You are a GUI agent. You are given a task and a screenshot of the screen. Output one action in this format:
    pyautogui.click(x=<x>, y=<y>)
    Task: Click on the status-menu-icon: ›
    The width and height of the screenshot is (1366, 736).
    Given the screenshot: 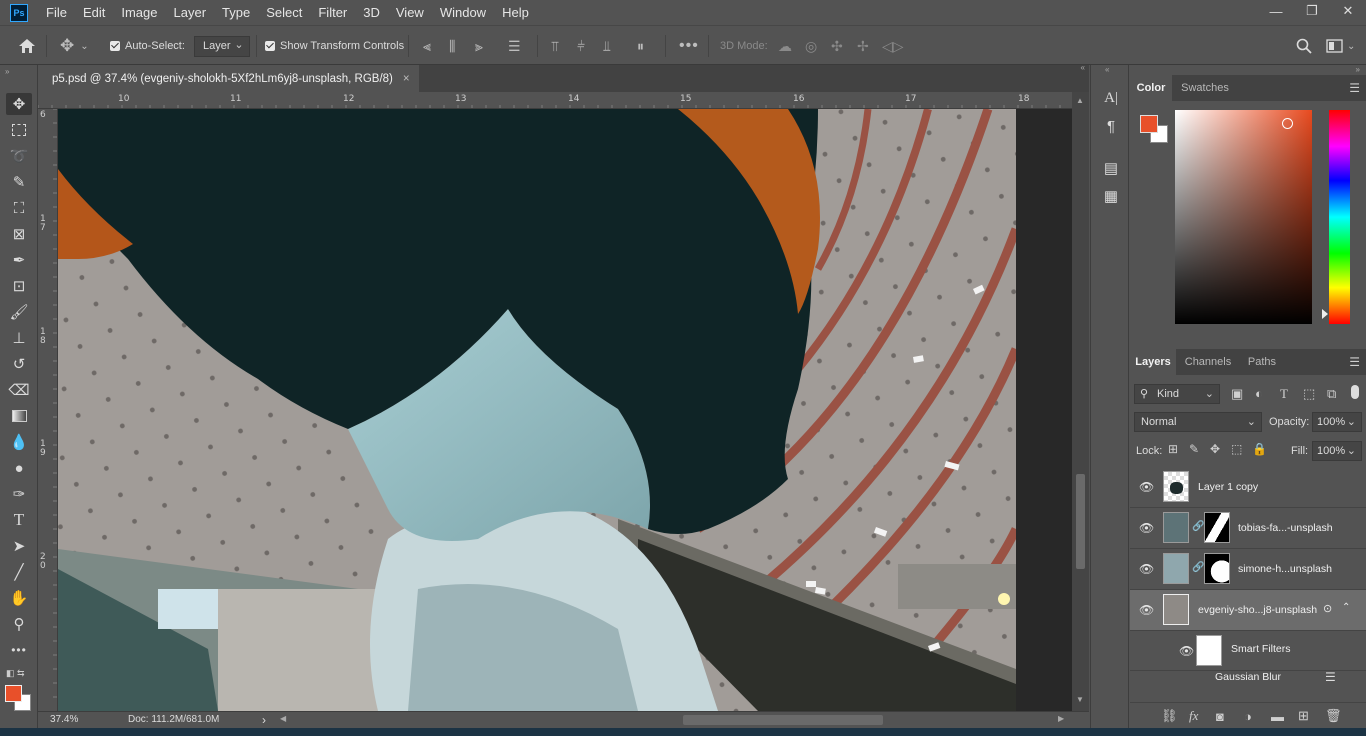 What is the action you would take?
    pyautogui.click(x=264, y=720)
    